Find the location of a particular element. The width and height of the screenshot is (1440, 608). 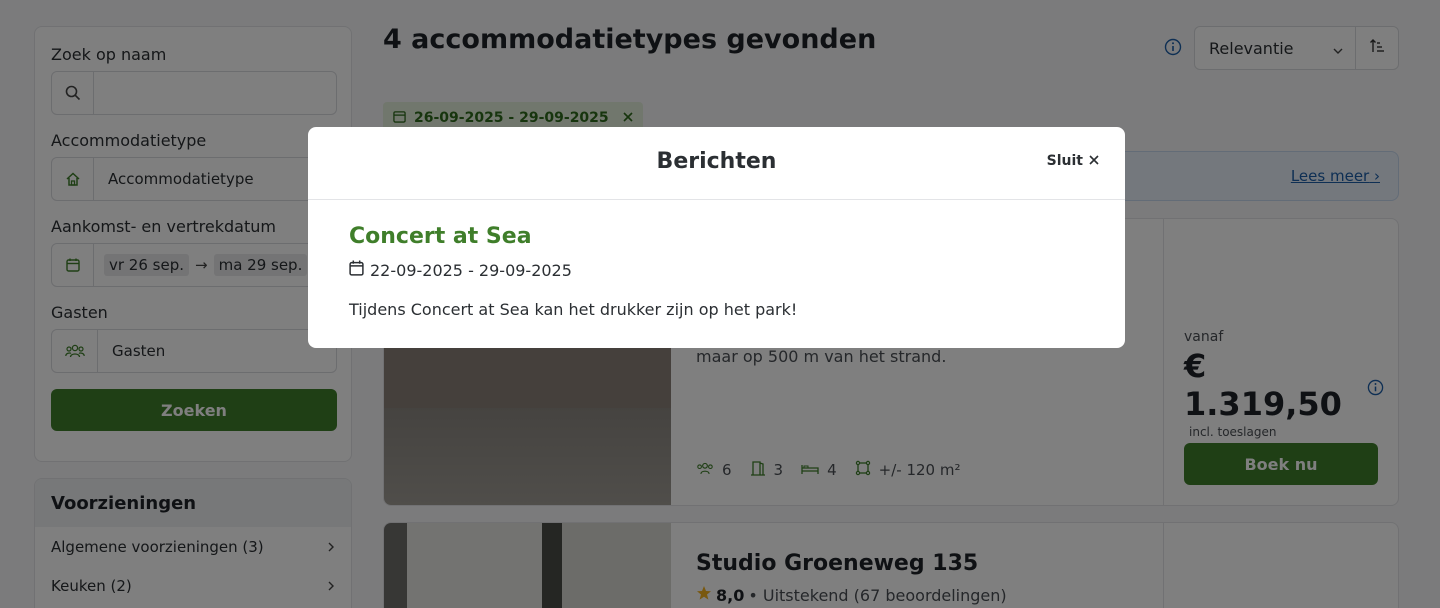

message-dates: 22-09-2025 - 29-09-2025 is located at coordinates (460, 270).